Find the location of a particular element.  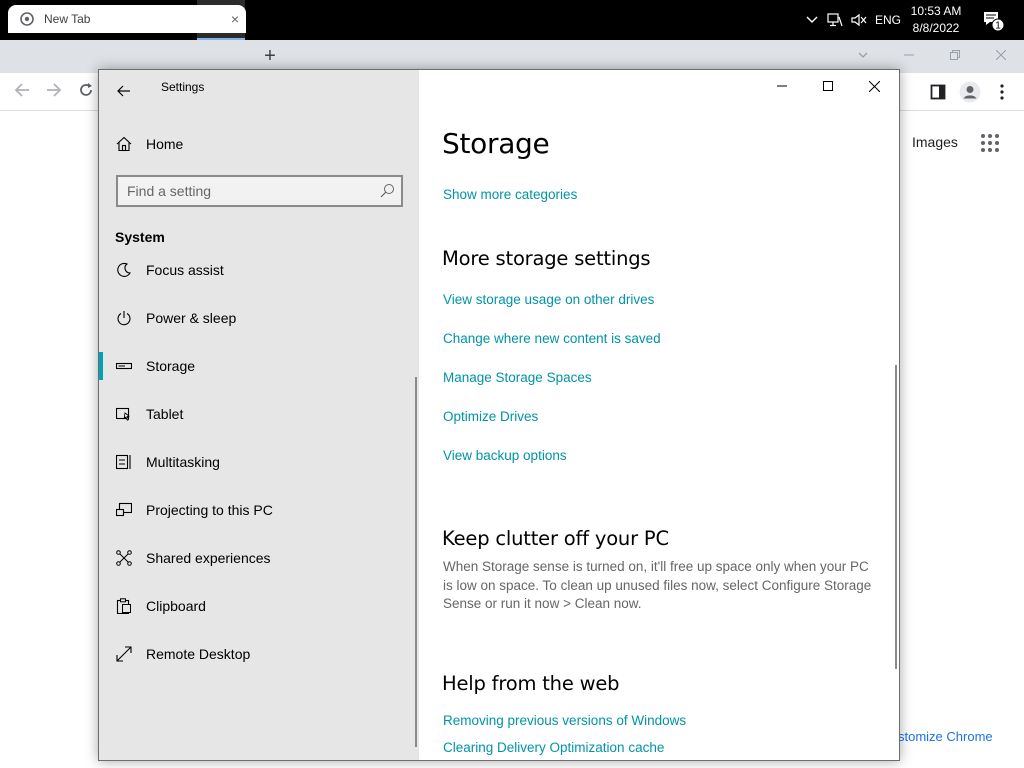

network-button is located at coordinates (835, 20).